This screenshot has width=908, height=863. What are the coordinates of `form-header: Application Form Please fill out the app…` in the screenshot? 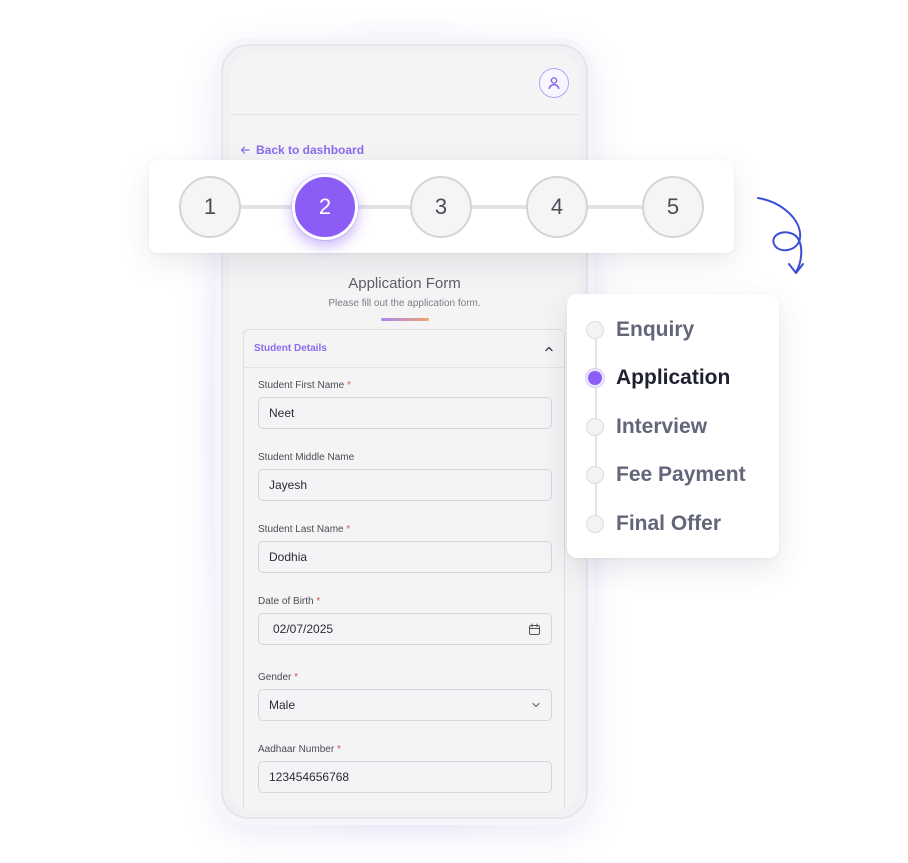 It's located at (404, 298).